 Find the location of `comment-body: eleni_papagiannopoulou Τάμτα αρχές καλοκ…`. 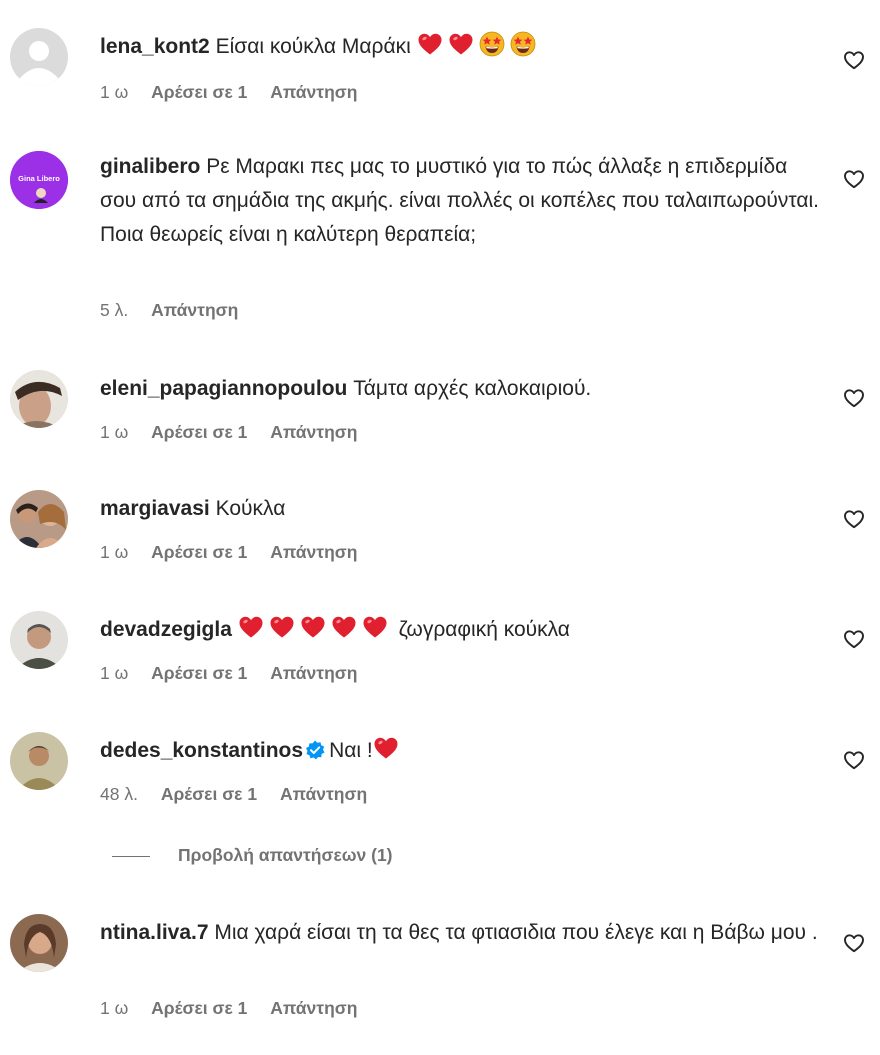

comment-body: eleni_papagiannopoulou Τάμτα αρχές καλοκ… is located at coordinates (460, 389).